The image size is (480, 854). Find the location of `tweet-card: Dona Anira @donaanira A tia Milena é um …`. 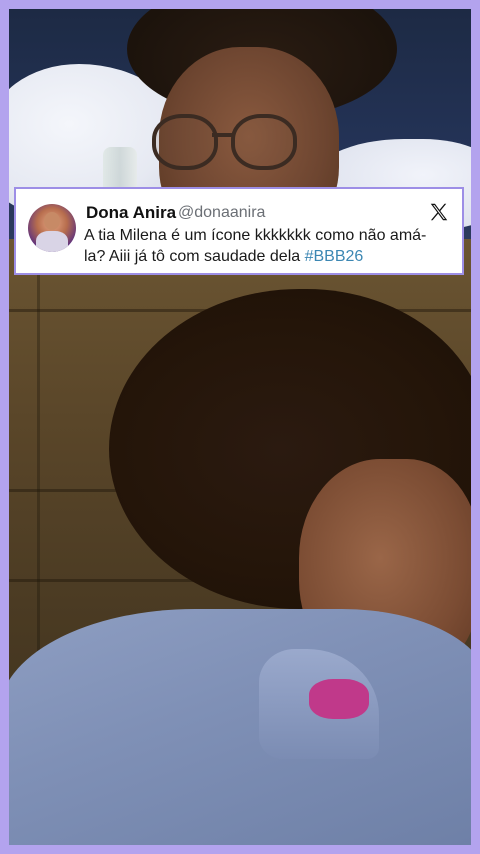

tweet-card: Dona Anira @donaanira A tia Milena é um … is located at coordinates (239, 231).